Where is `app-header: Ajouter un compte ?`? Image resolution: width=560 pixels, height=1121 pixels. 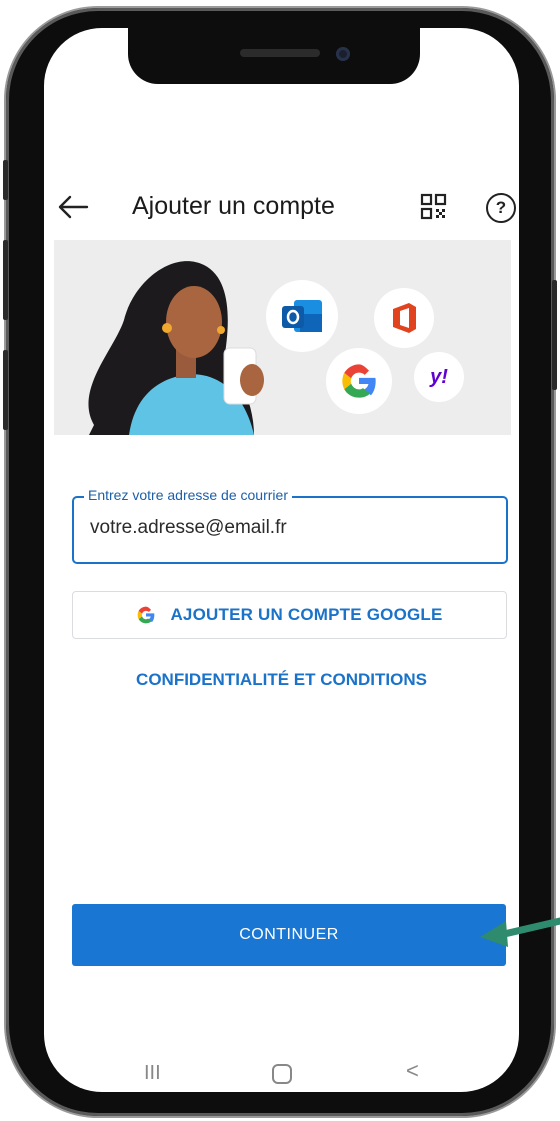 app-header: Ajouter un compte ? is located at coordinates (281, 208).